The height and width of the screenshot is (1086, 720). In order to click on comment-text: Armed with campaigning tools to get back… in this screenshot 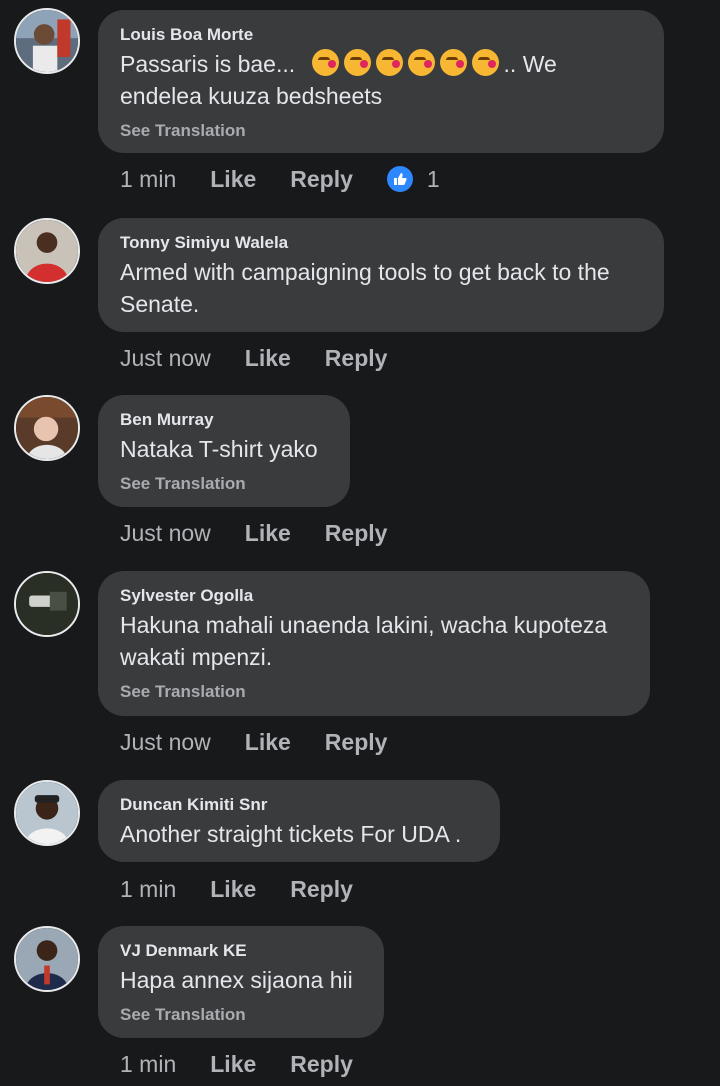, I will do `click(365, 288)`.